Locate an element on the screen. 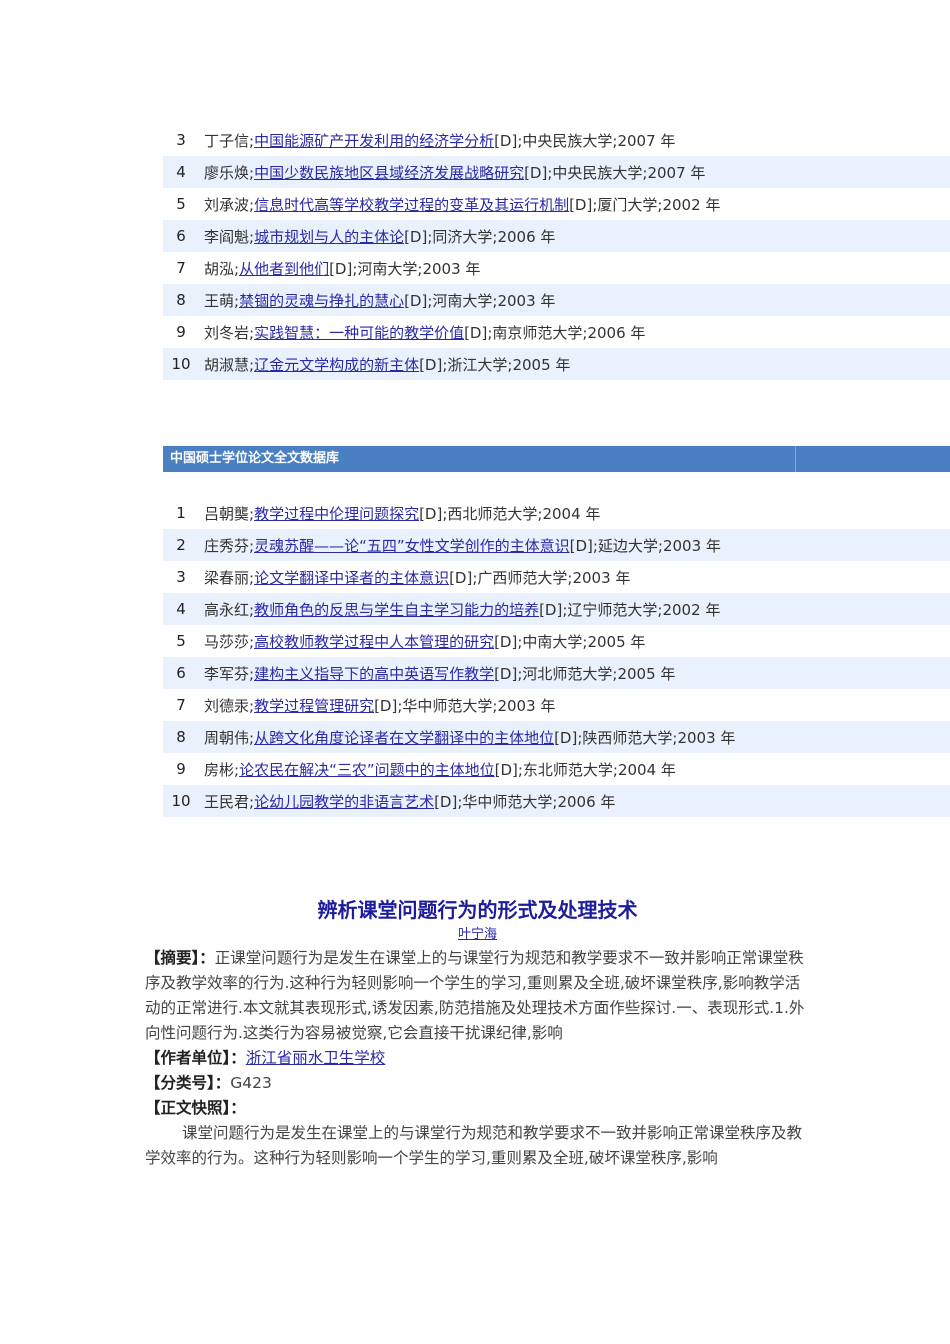  item-source: [D];厦门大学;2002 年 is located at coordinates (645, 204).